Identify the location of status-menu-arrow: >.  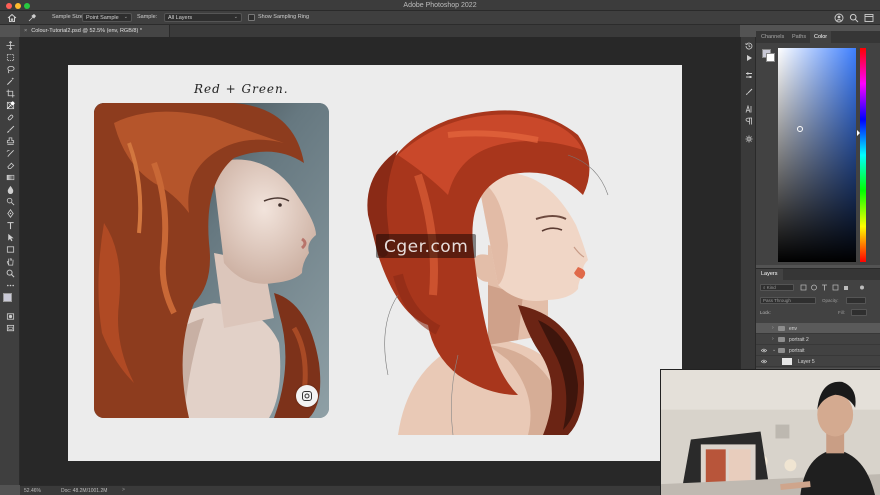
(123, 490).